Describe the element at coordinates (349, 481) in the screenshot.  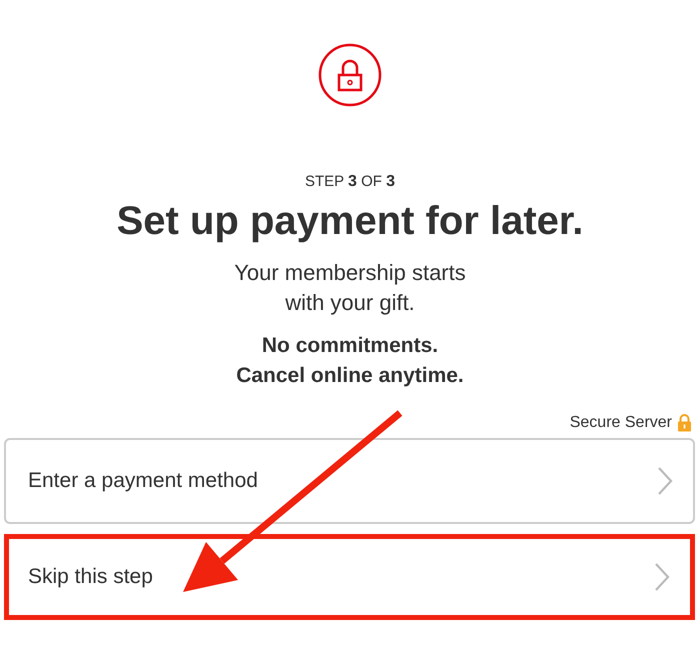
I see `option-row: Enter a payment method` at that location.